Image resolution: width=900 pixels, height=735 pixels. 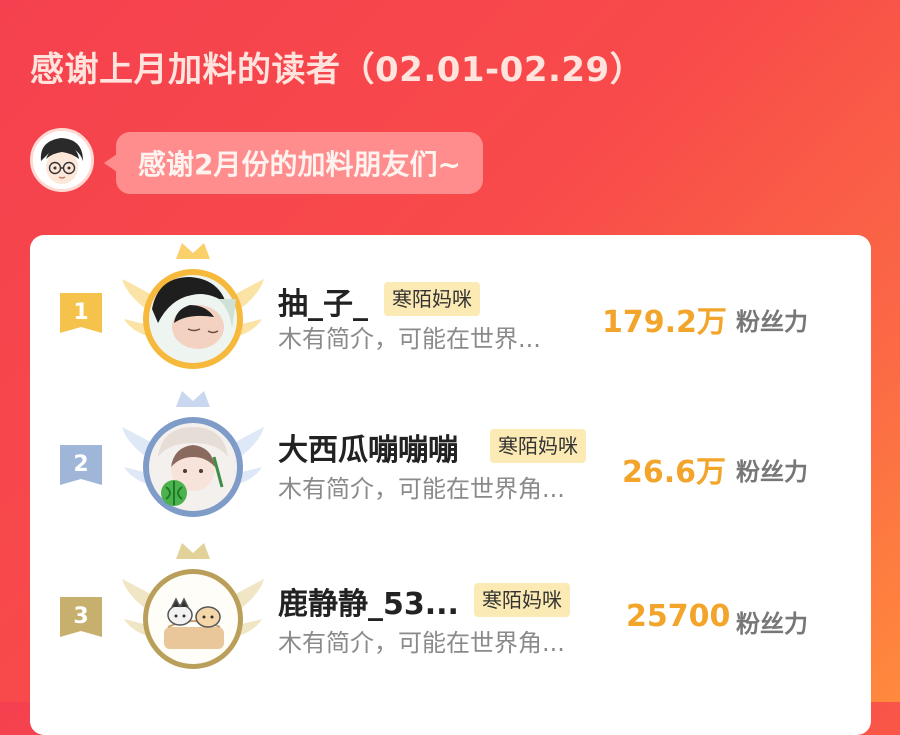 I want to click on page-title: 感谢上月加料的读者（02.01-02.29）, so click(x=337, y=70).